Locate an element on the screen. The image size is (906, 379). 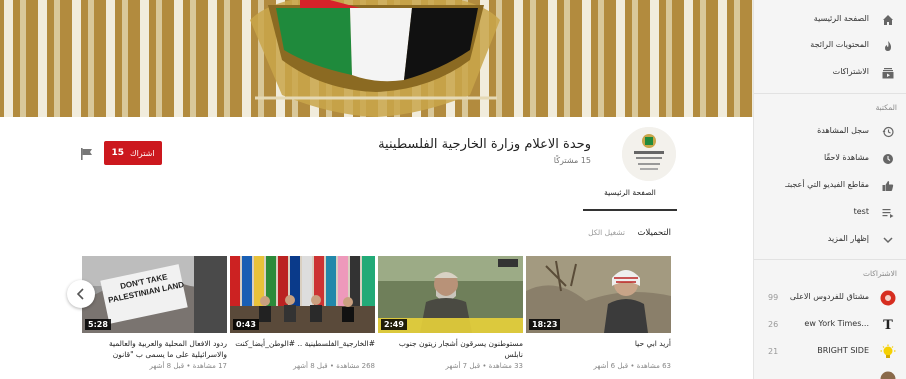
library-heading: المكتبة is located at coordinates (886, 107).